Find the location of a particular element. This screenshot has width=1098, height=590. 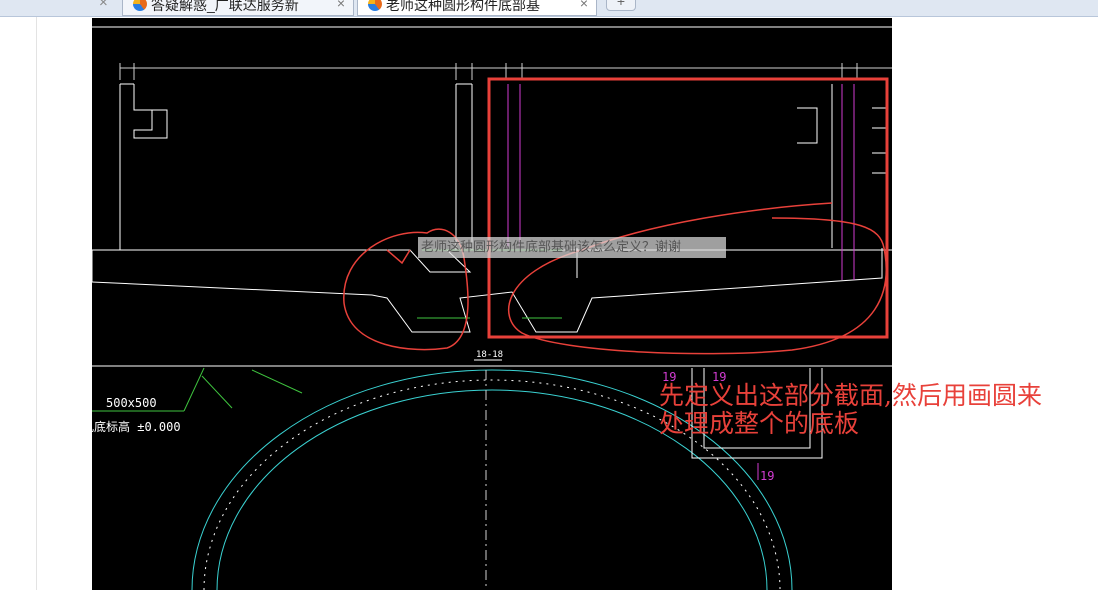

axis-label-19: 19 is located at coordinates (767, 476).